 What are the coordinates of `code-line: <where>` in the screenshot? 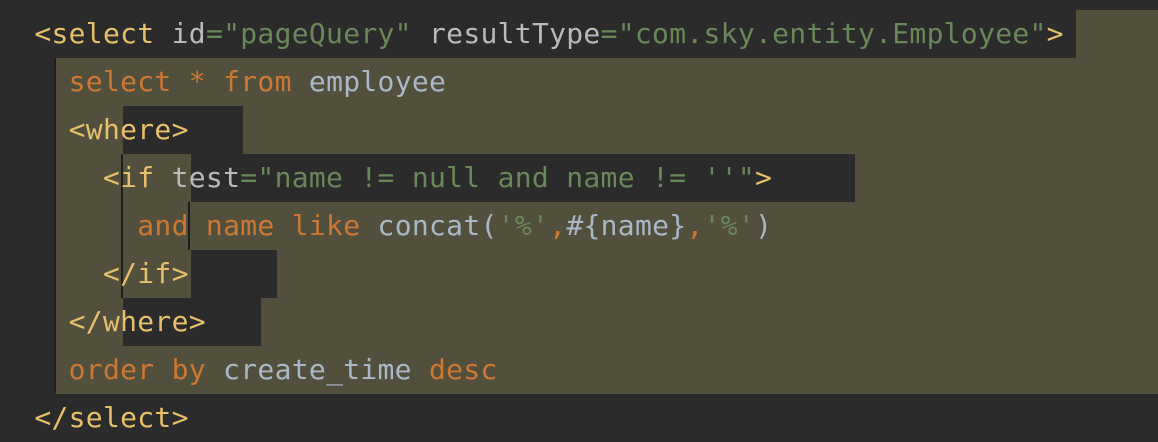 It's located at (94, 130).